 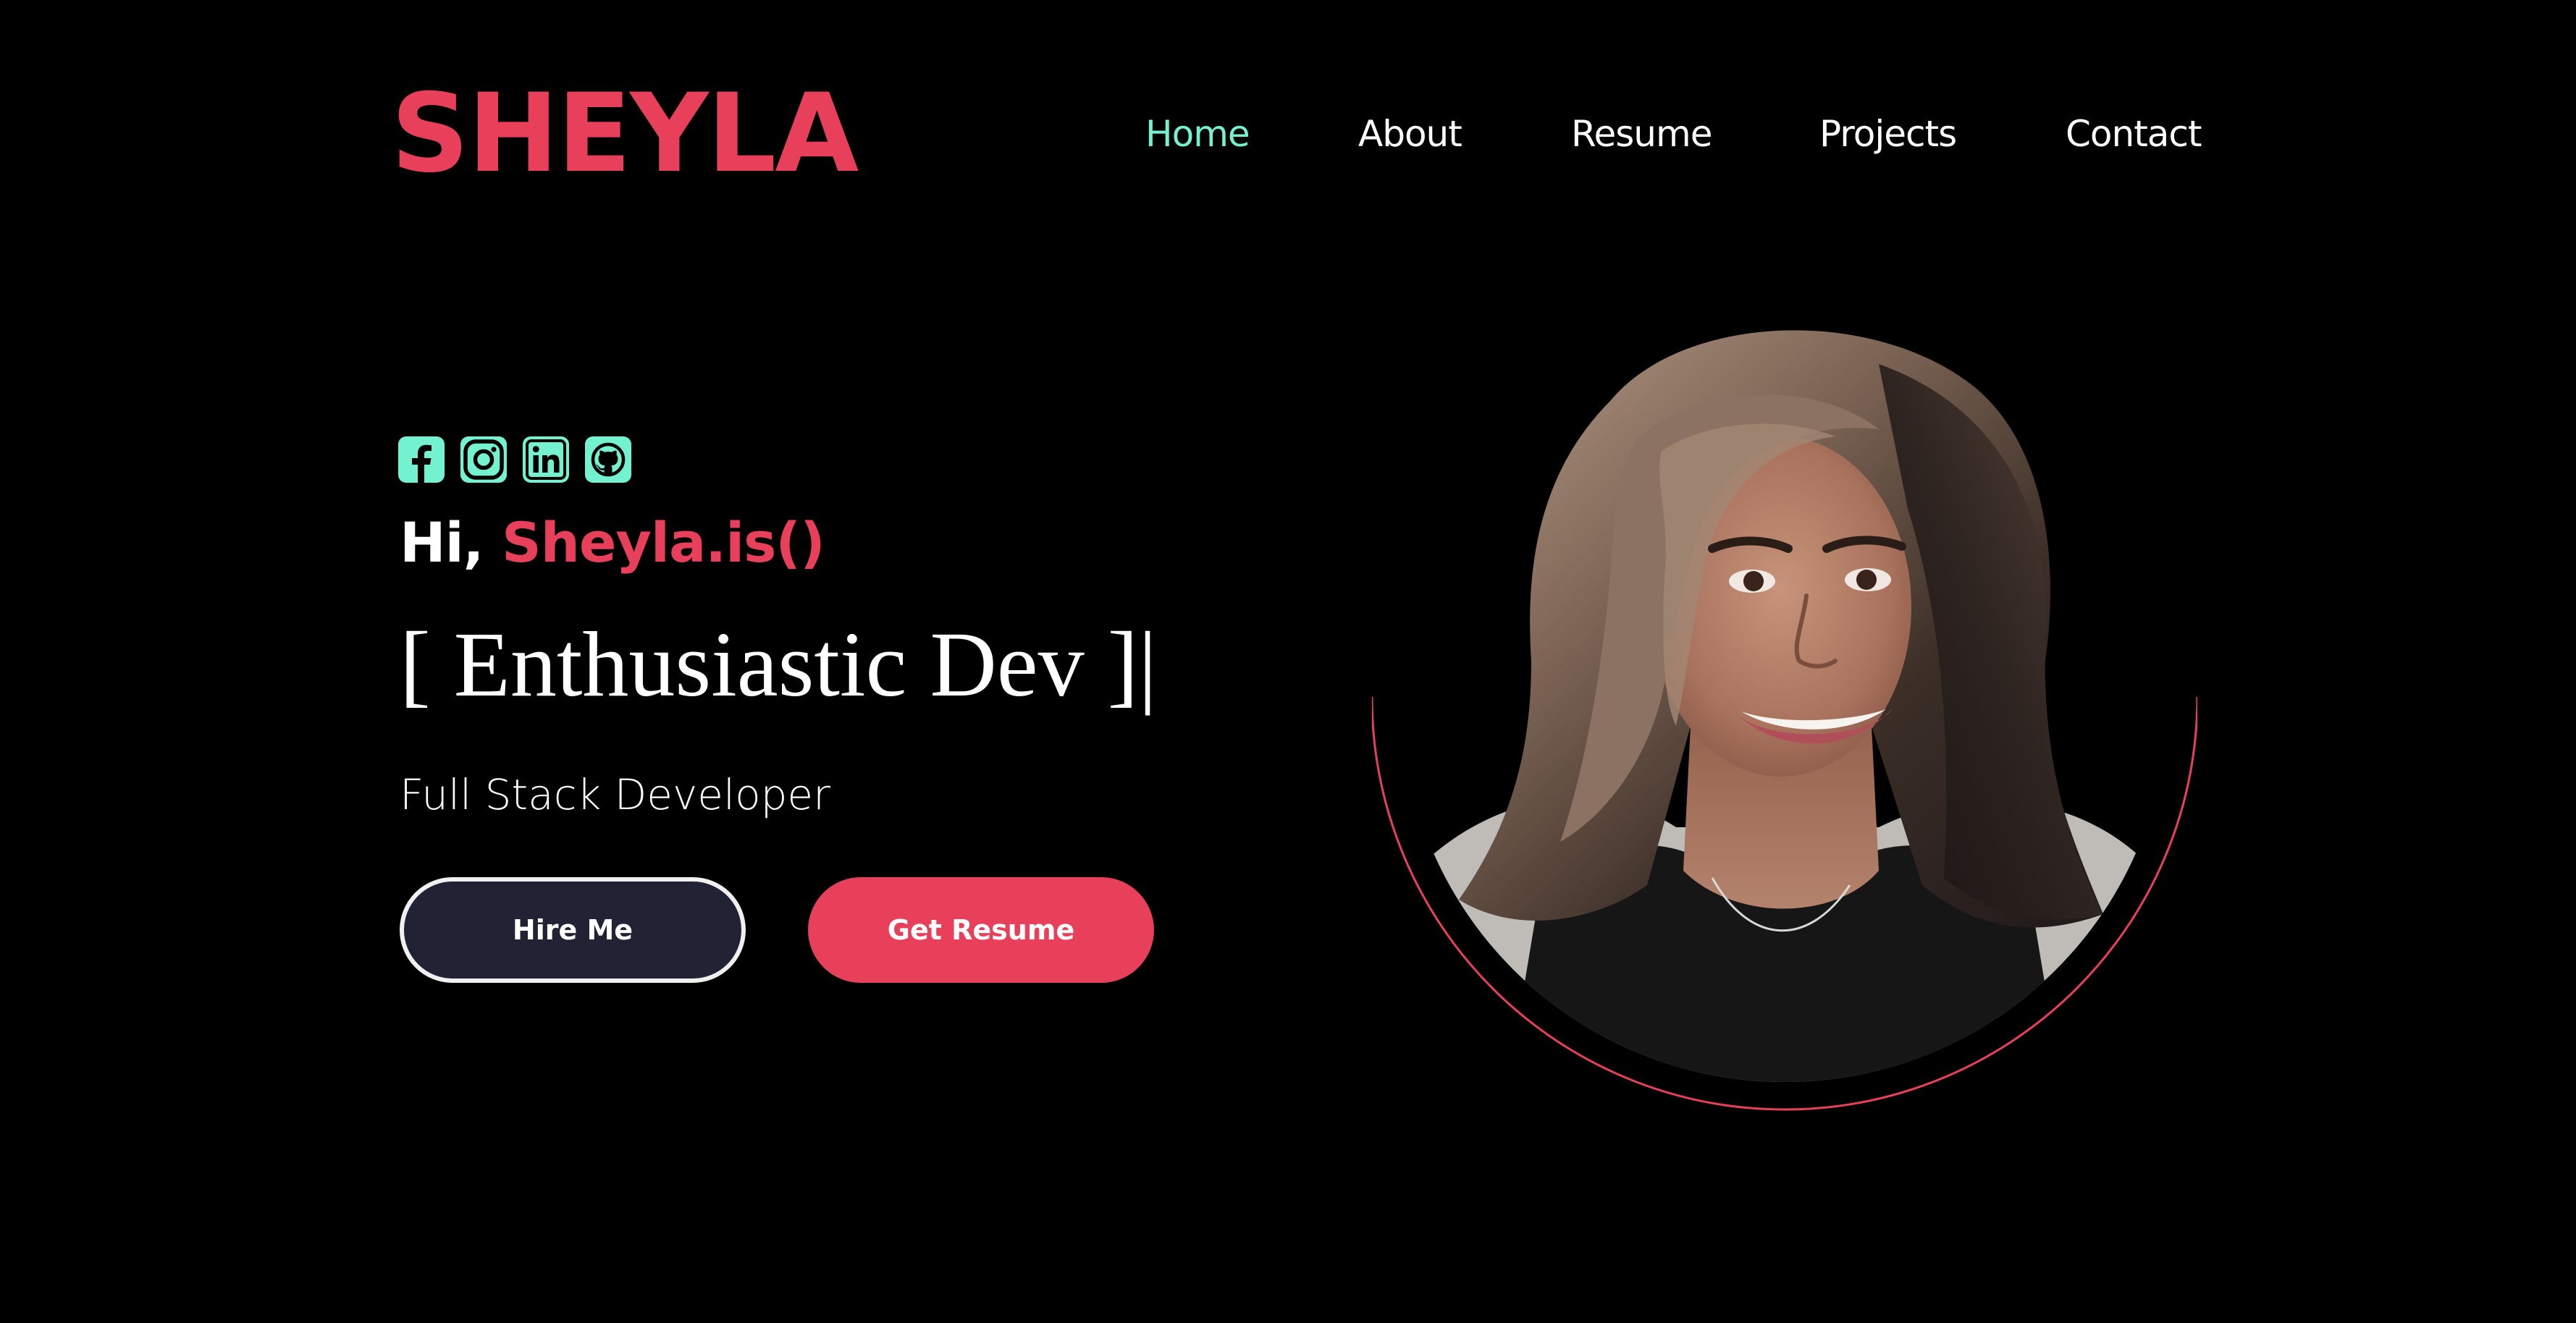 What do you see at coordinates (573, 930) in the screenshot?
I see `hire-me-button: Hire Me` at bounding box center [573, 930].